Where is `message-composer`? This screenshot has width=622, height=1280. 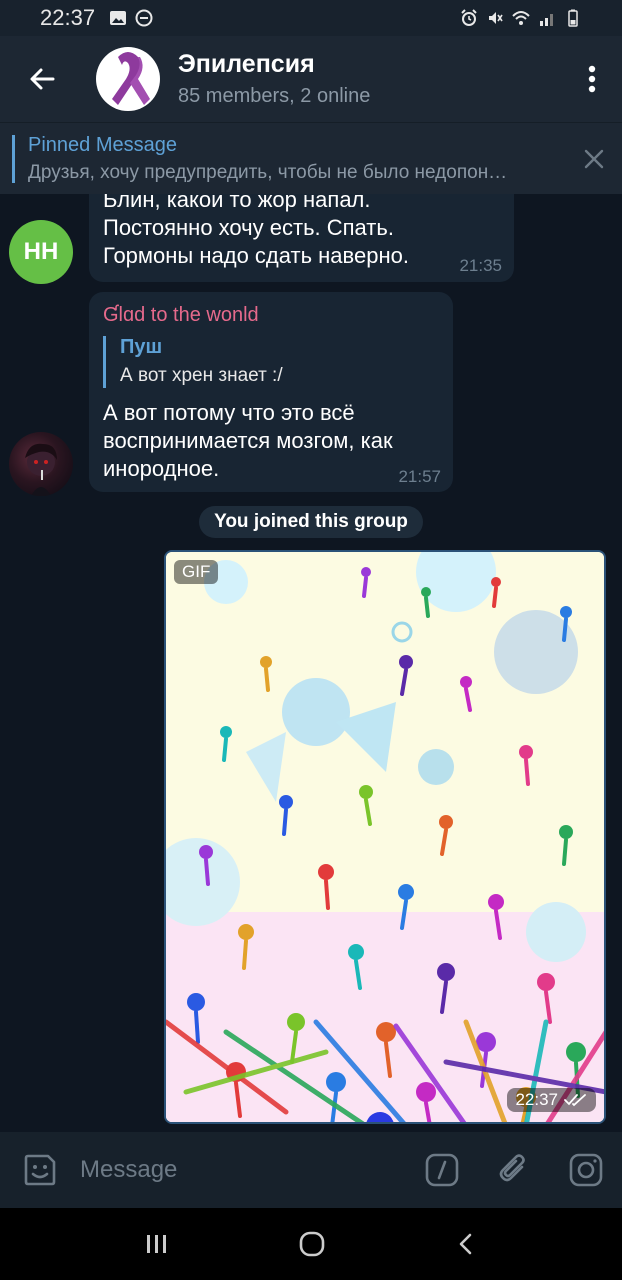 message-composer is located at coordinates (311, 1170).